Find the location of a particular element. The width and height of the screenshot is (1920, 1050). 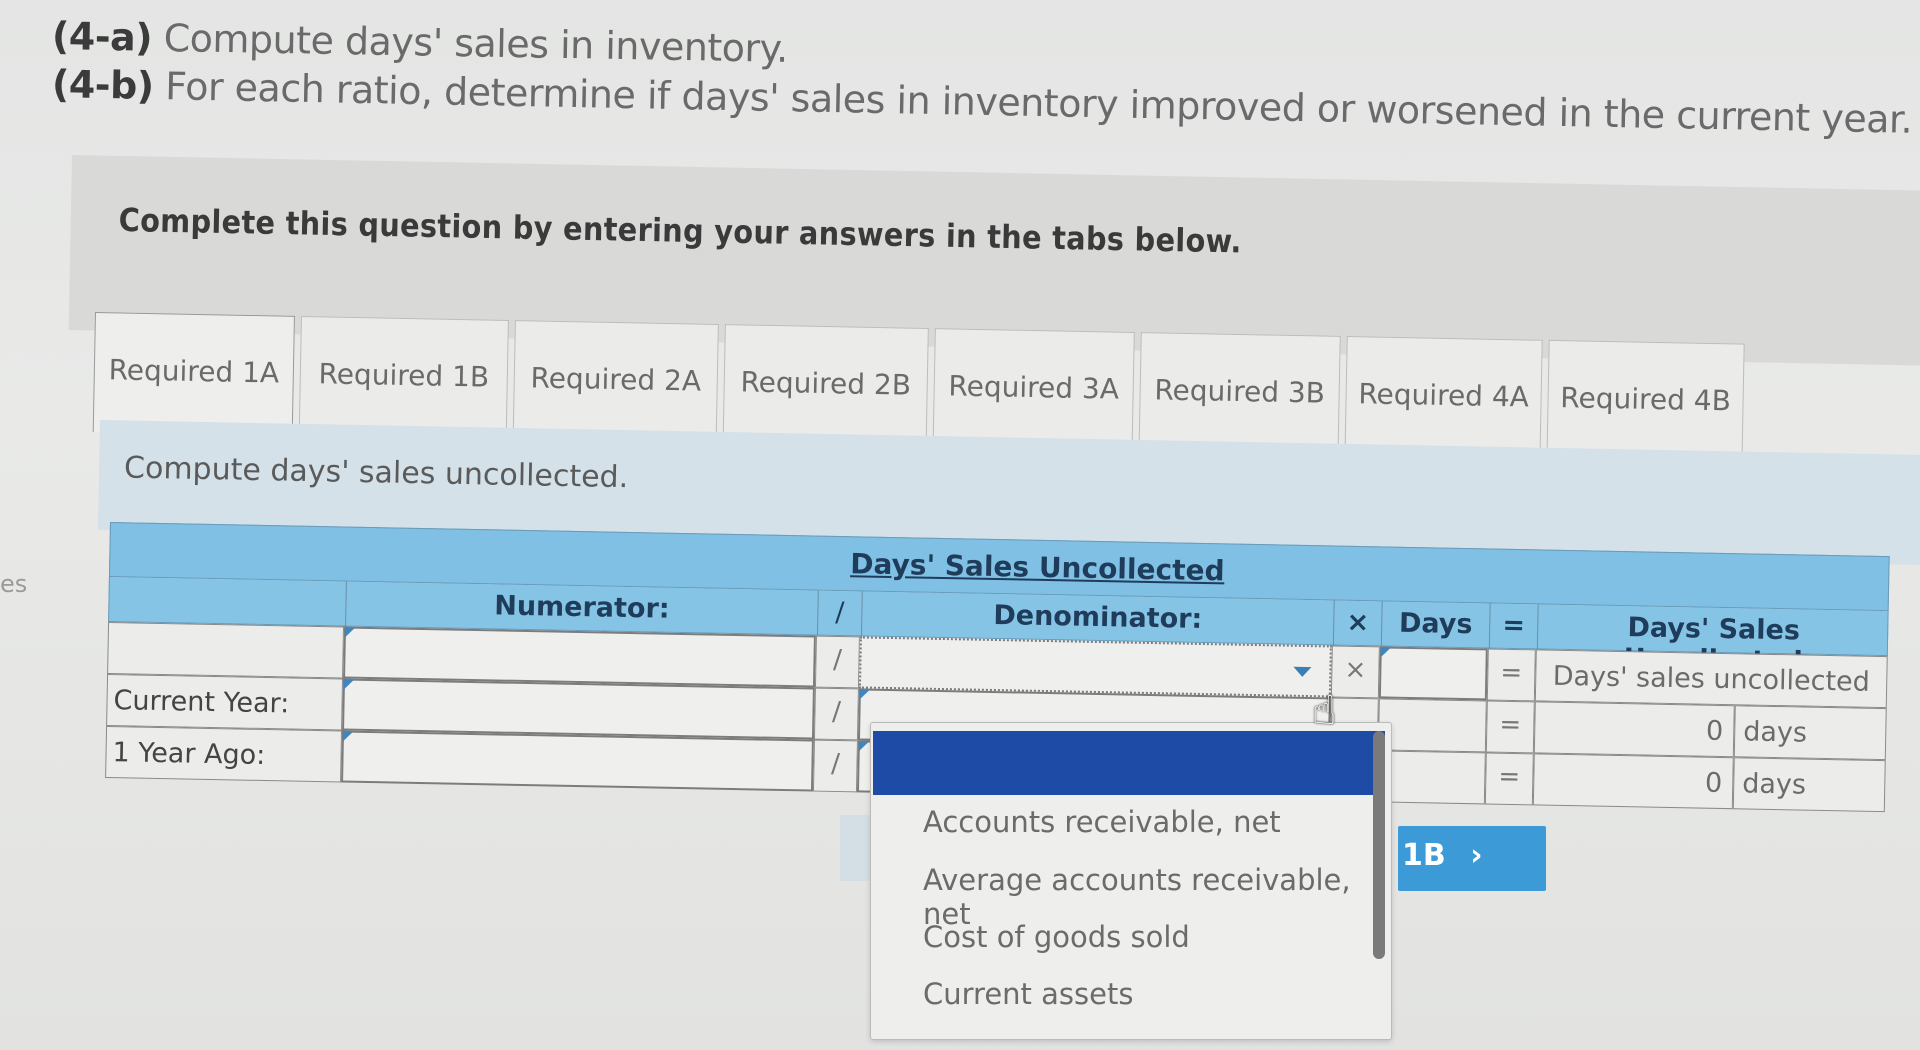

next-tab-label: 1B is located at coordinates (1424, 855).